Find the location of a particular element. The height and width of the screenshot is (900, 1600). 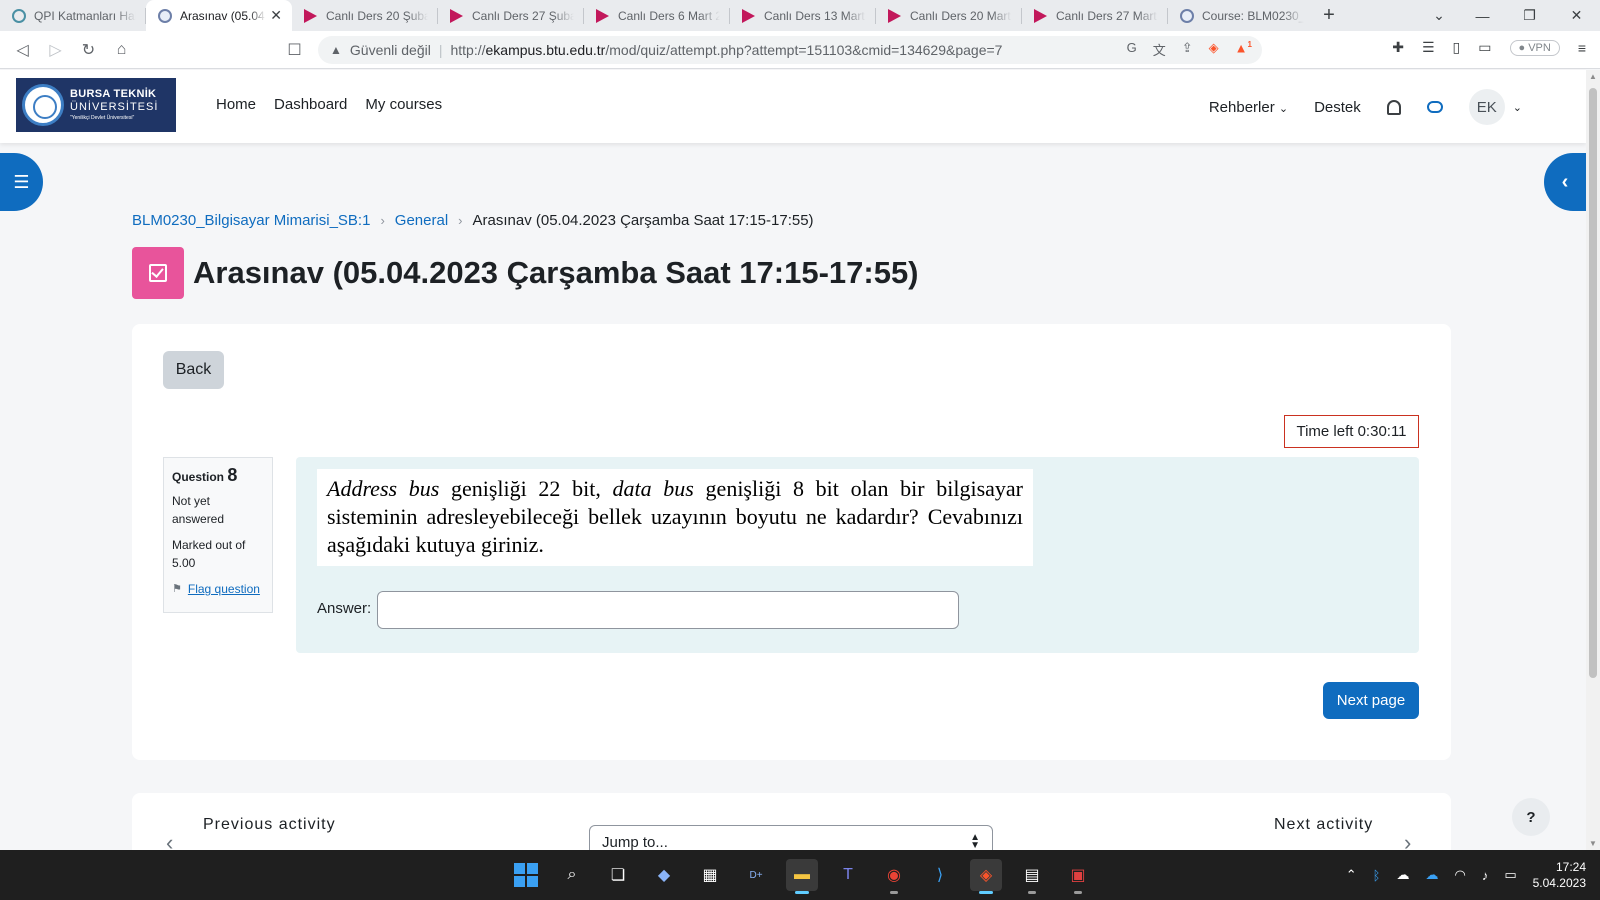

google-icon: G is located at coordinates (1132, 49).